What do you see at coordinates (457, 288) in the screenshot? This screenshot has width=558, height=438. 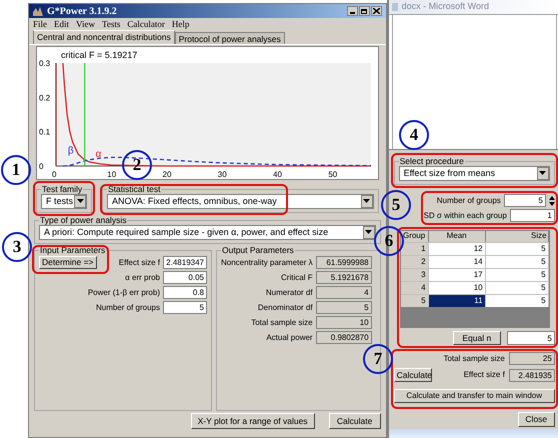 I see `table-cell: 10` at bounding box center [457, 288].